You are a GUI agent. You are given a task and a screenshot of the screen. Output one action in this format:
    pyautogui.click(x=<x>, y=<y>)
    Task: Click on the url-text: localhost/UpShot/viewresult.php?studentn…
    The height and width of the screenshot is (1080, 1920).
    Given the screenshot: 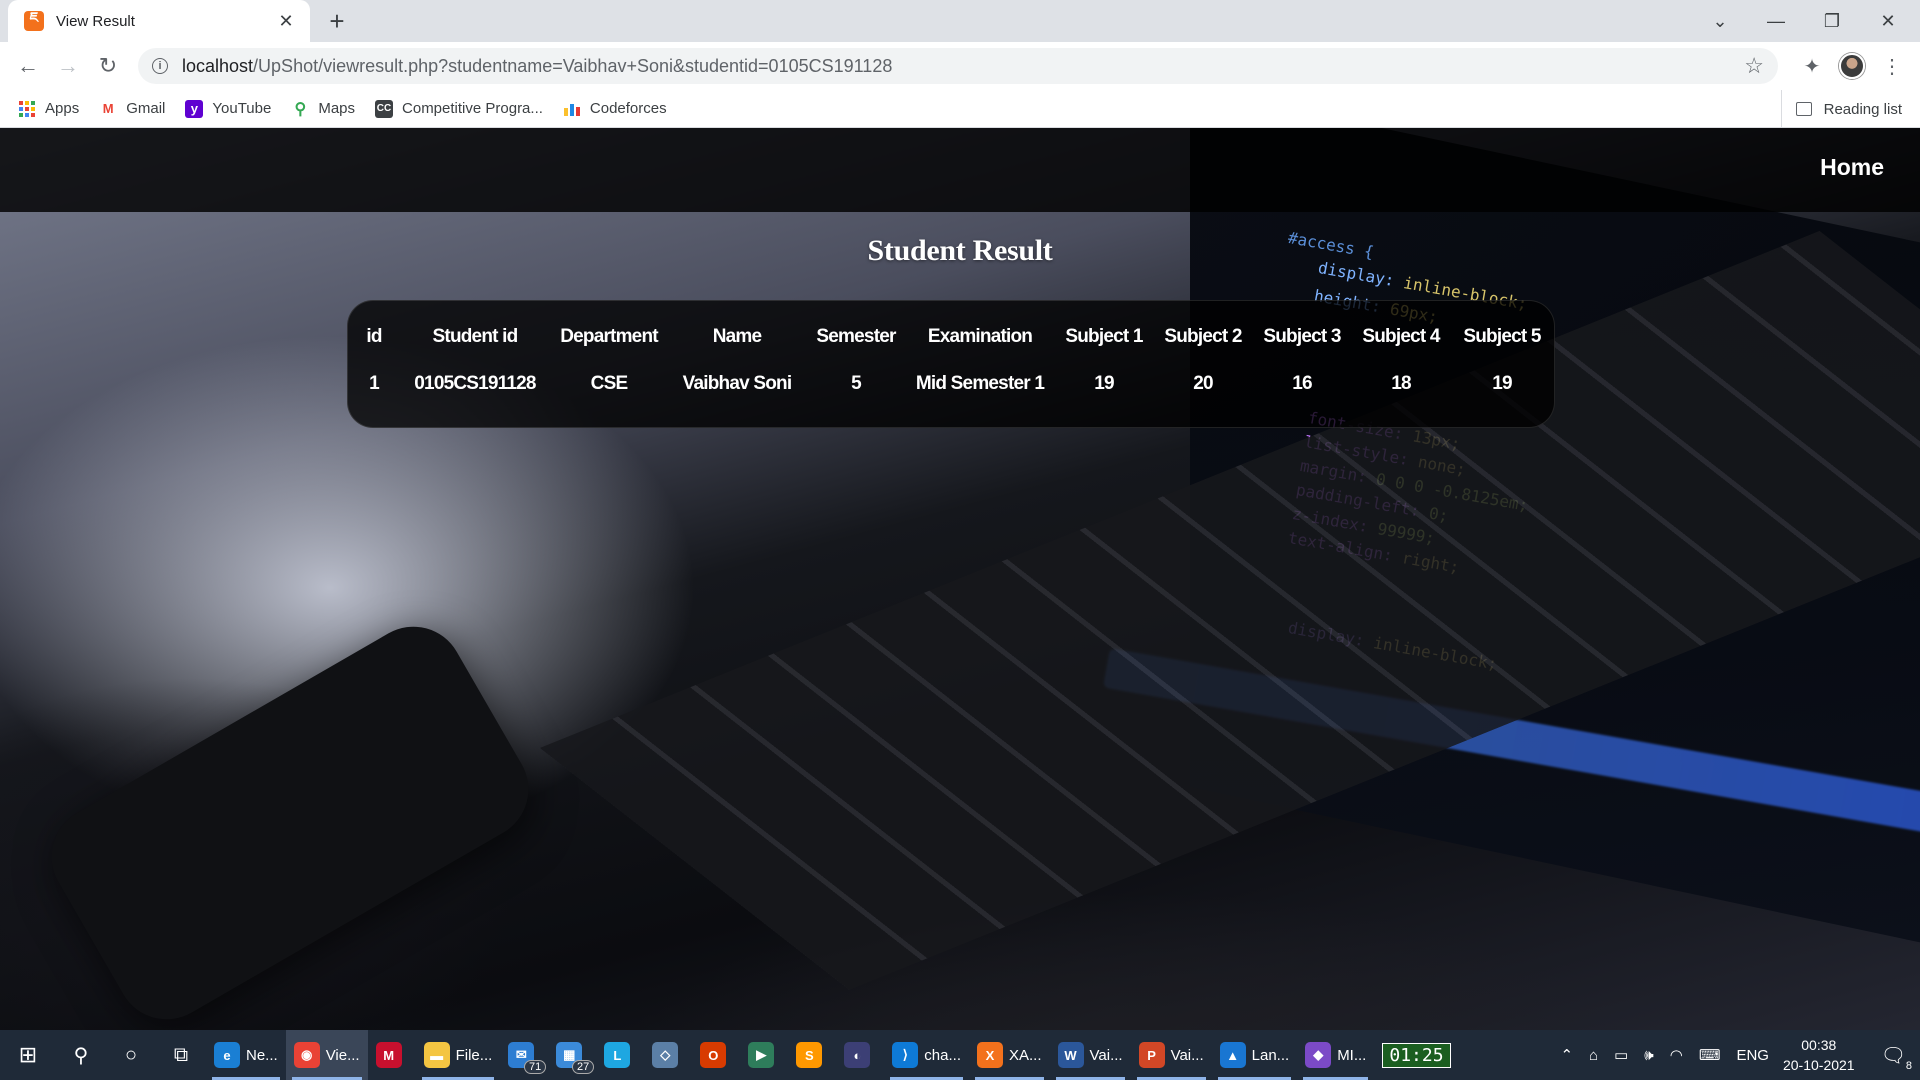 What is the action you would take?
    pyautogui.click(x=963, y=66)
    